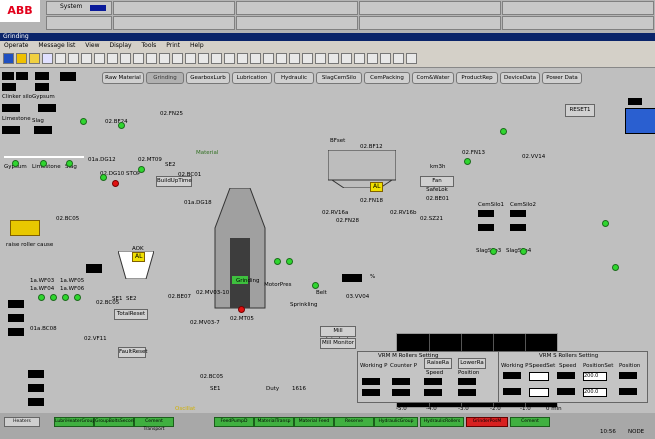  What do you see at coordinates (154, 424) in the screenshot?
I see `footer-cement-transport-button: Cement Transport` at bounding box center [154, 424].